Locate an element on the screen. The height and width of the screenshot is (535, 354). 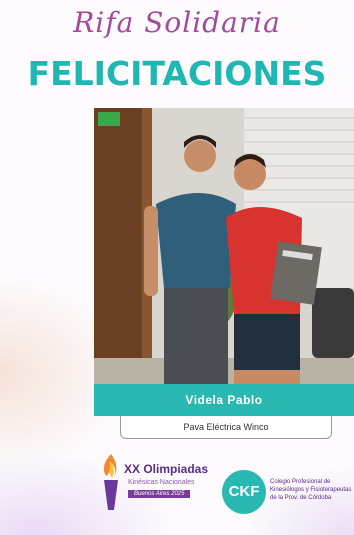
olimpiadas-subtitle: Kinésicas Nacionales is located at coordinates (161, 482).